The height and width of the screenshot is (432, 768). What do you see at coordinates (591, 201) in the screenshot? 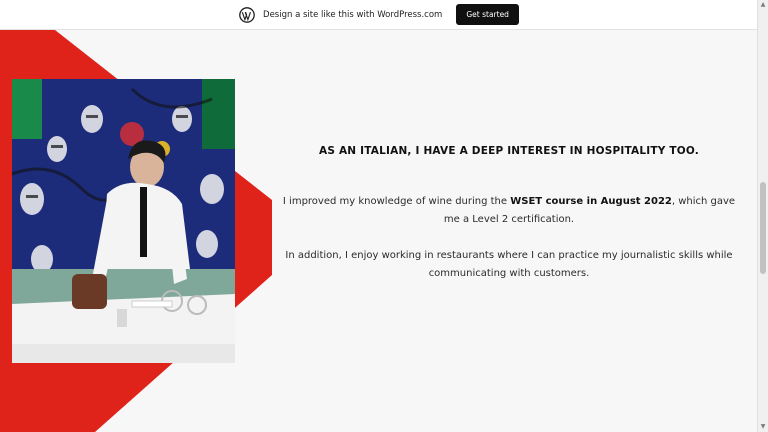
I see `wset-course-highlight: WSET course in August 2022` at bounding box center [591, 201].